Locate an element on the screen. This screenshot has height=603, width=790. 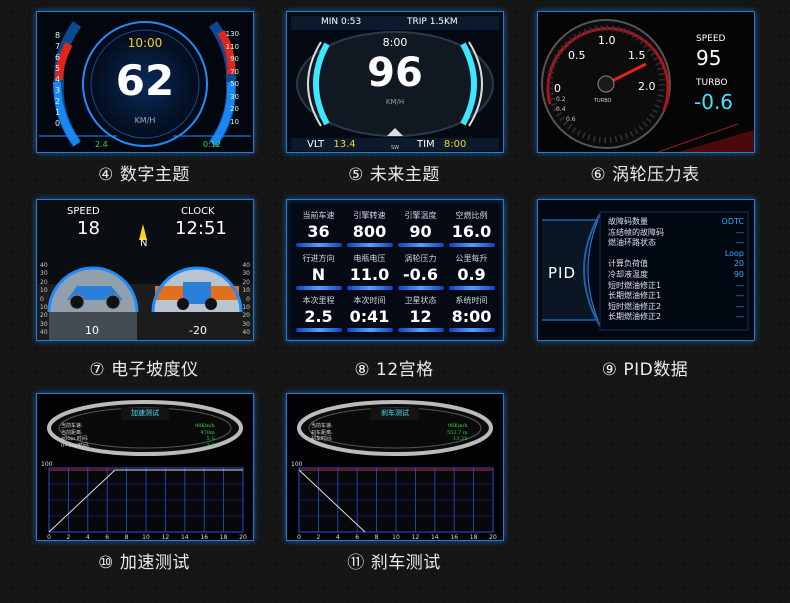
info-value: 98Km/h is located at coordinates (205, 426).